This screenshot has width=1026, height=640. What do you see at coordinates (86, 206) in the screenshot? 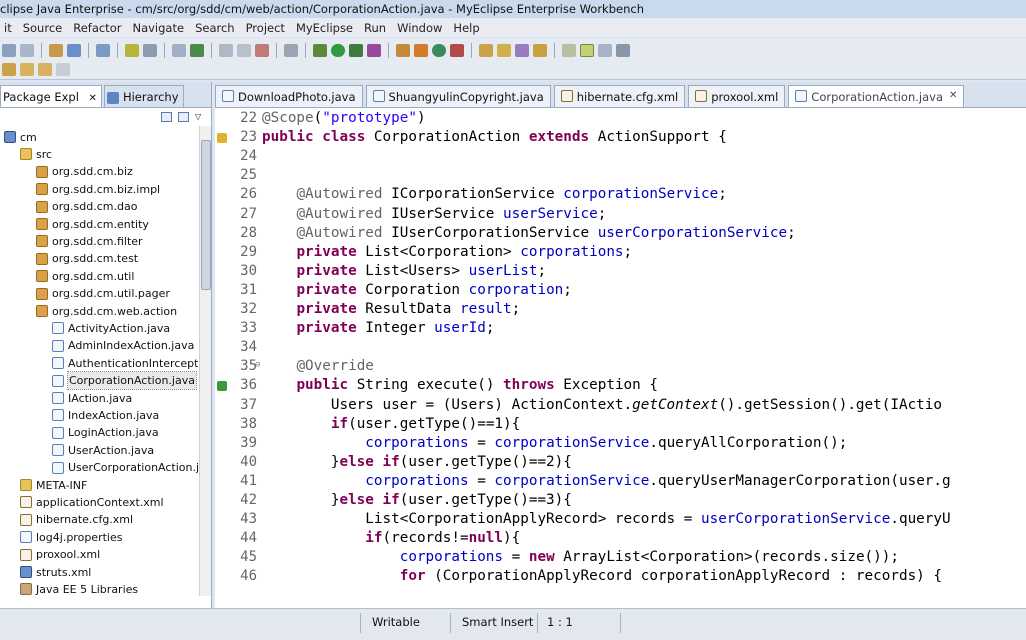
I see `tree-item: org.sdd.cm.dao` at bounding box center [86, 206].